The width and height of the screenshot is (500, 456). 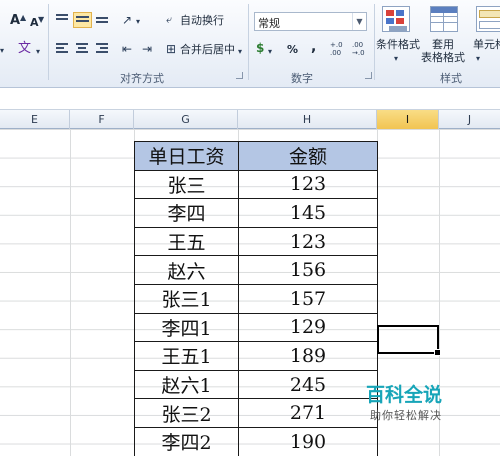 What do you see at coordinates (186, 270) in the screenshot?
I see `name-cell: 赵六` at bounding box center [186, 270].